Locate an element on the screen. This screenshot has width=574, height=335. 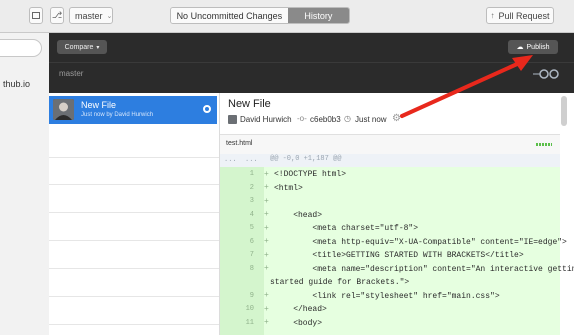
sidebar-toggle-icon is located at coordinates (36, 15).